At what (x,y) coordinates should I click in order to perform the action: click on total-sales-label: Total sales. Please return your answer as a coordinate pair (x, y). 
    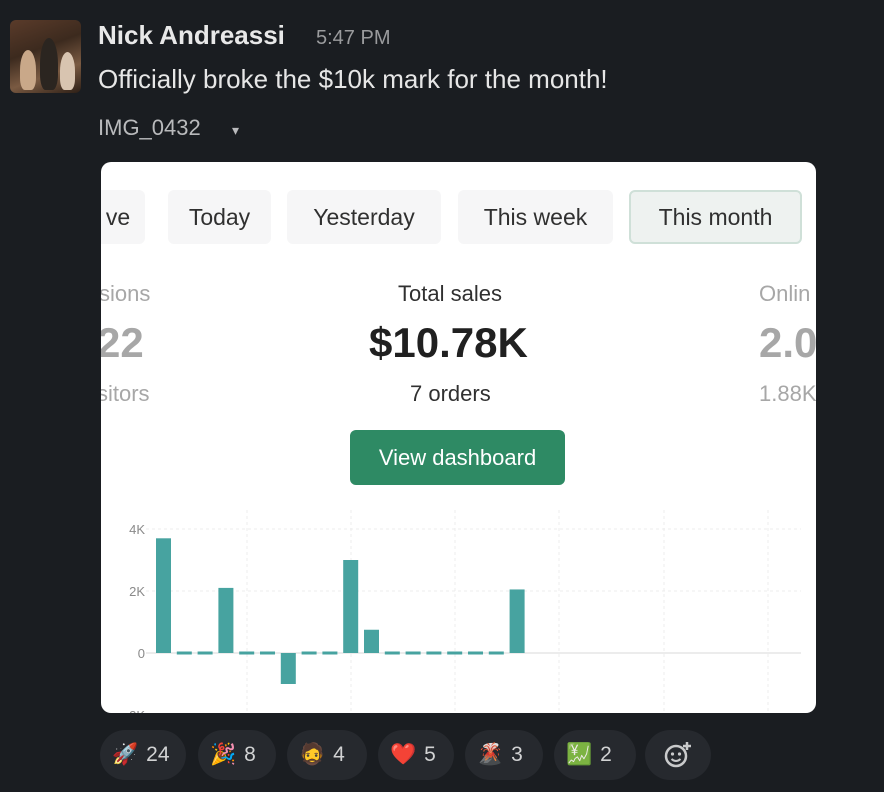
    Looking at the image, I should click on (450, 293).